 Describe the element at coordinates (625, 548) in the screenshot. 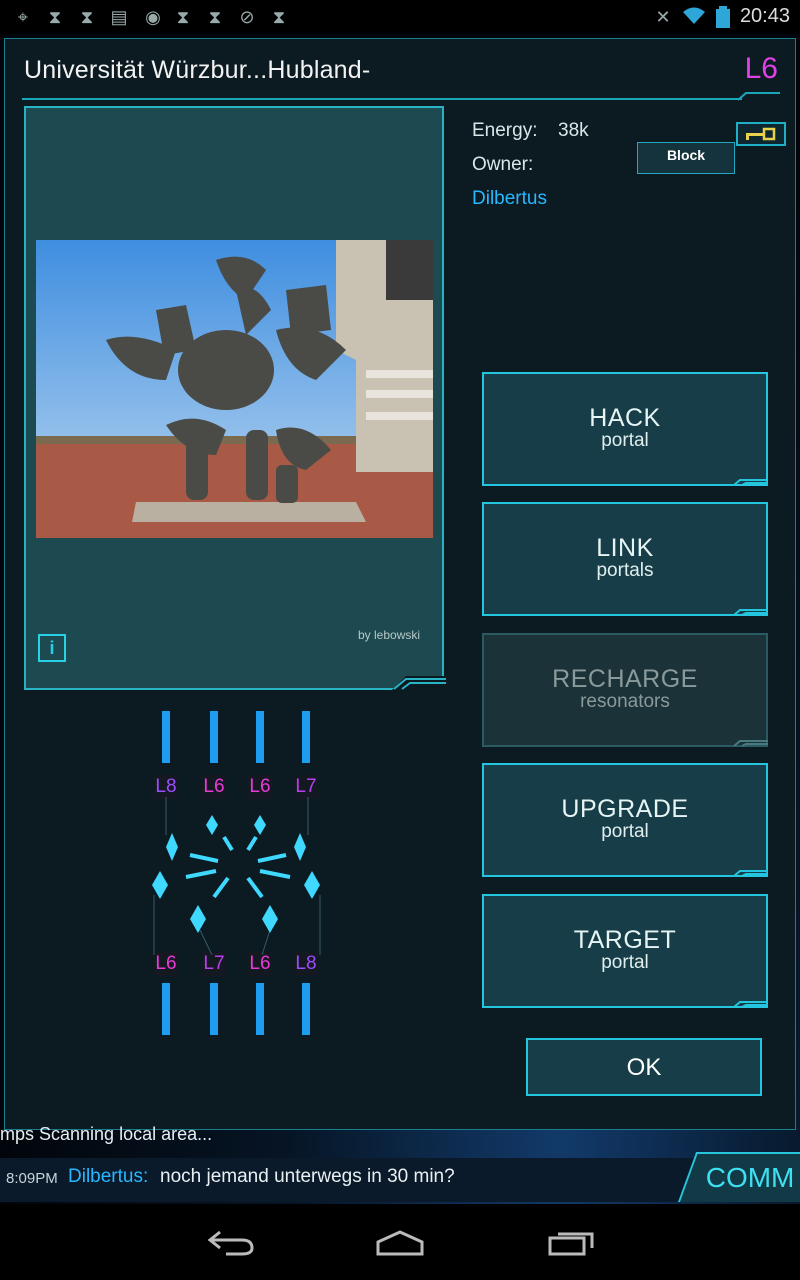

I see `link-button-label: LINK` at that location.